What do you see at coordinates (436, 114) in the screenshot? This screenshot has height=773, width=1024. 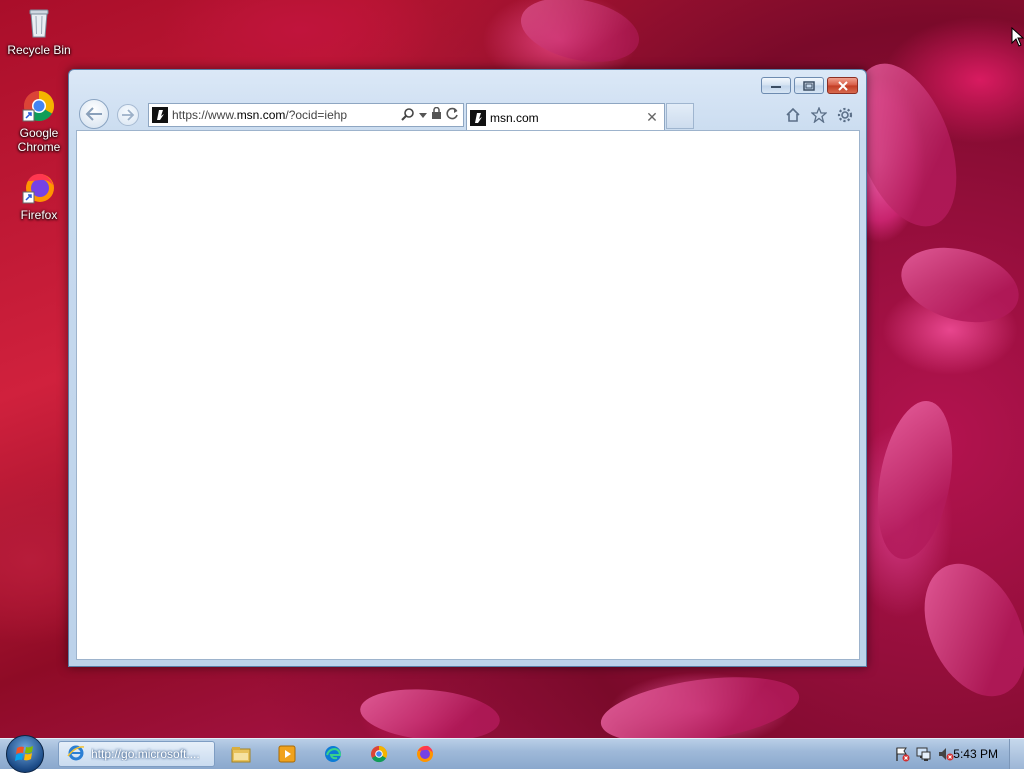 I see `lock-icon` at bounding box center [436, 114].